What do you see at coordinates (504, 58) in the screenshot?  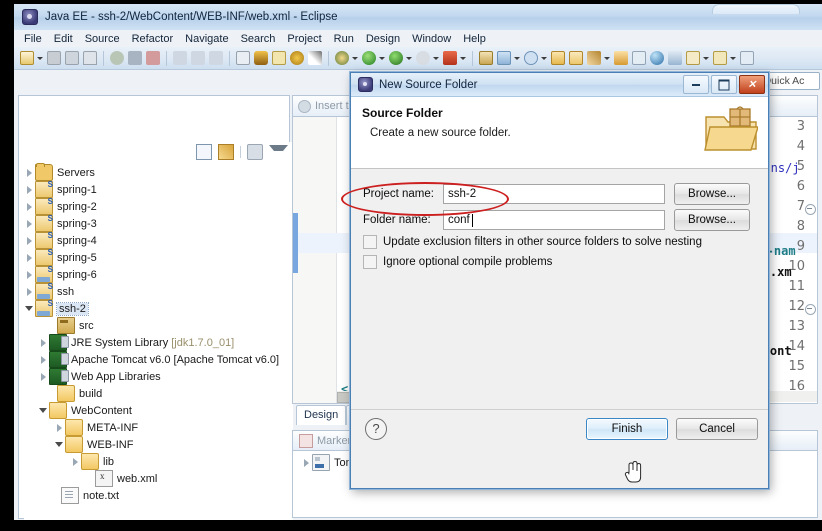 I see `new-package-icon` at bounding box center [504, 58].